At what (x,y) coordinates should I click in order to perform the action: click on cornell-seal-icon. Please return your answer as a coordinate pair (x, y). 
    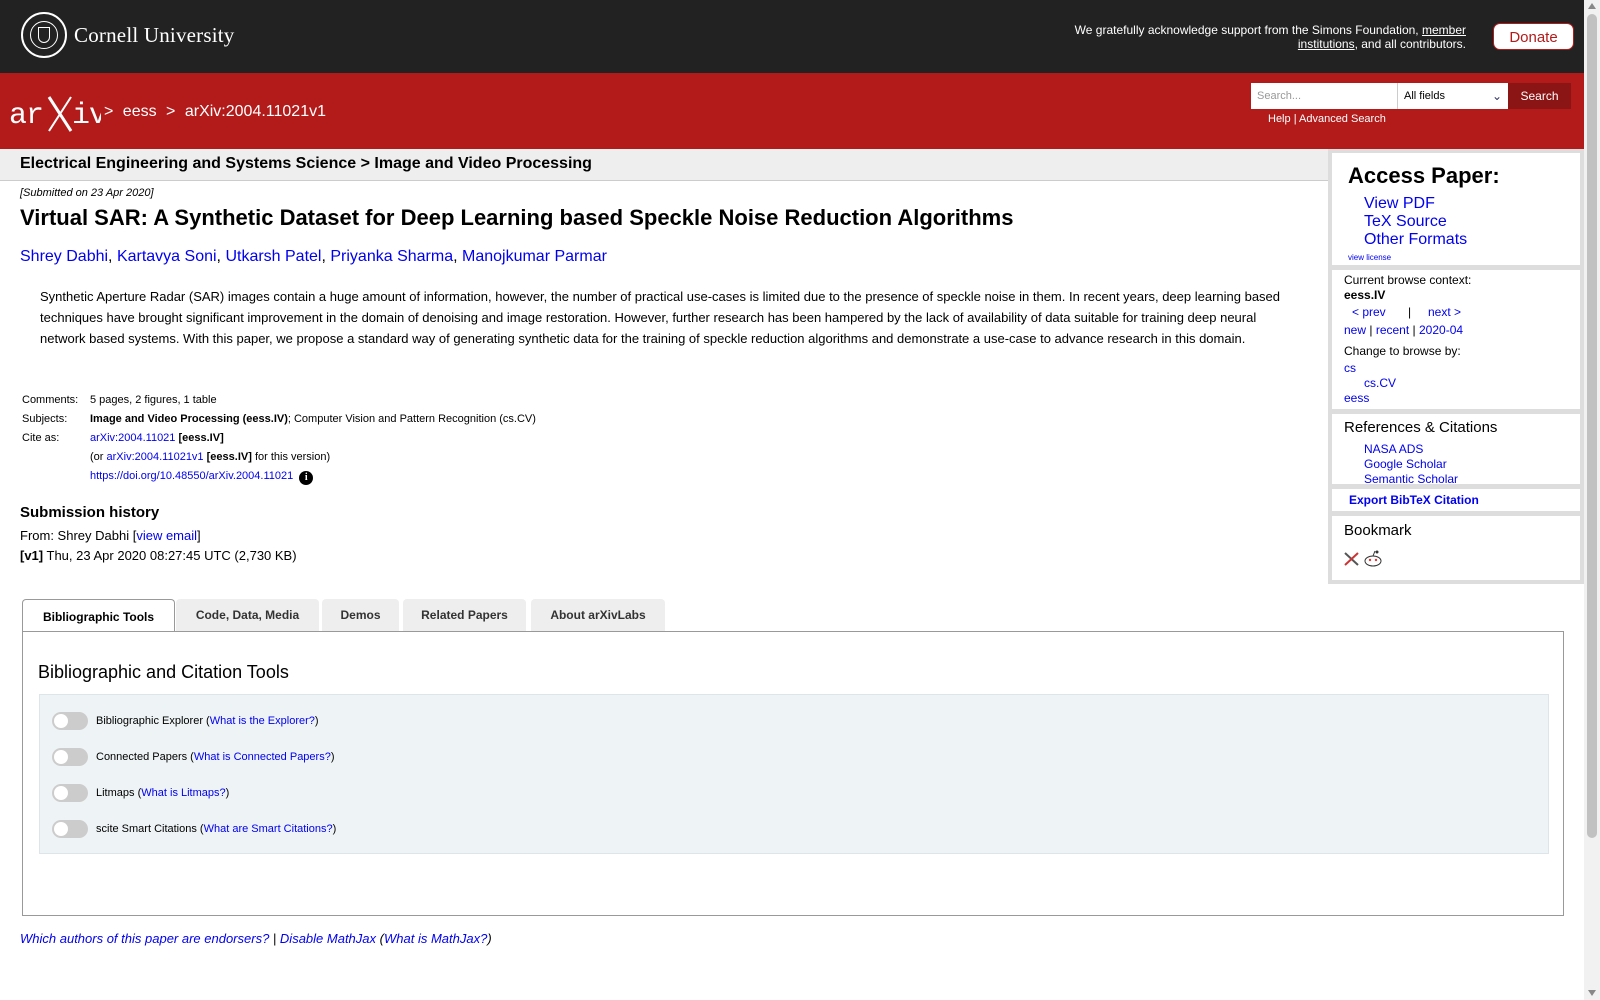
    Looking at the image, I should click on (44, 35).